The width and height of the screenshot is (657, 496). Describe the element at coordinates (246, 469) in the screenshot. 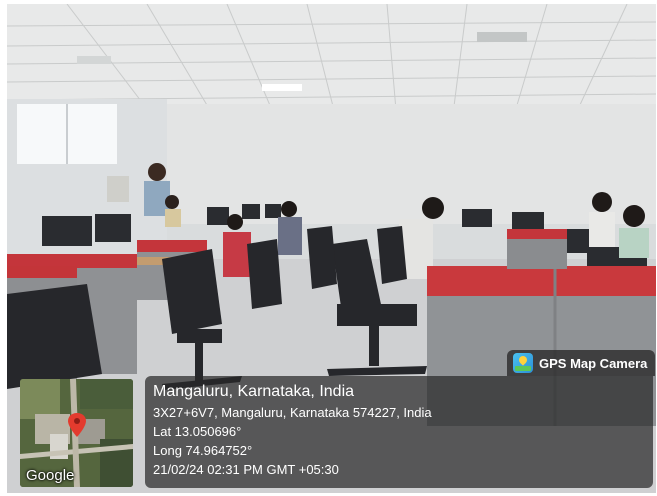

I see `datetime-line: 21/02/24 02:31 PM GMT +05:30` at that location.